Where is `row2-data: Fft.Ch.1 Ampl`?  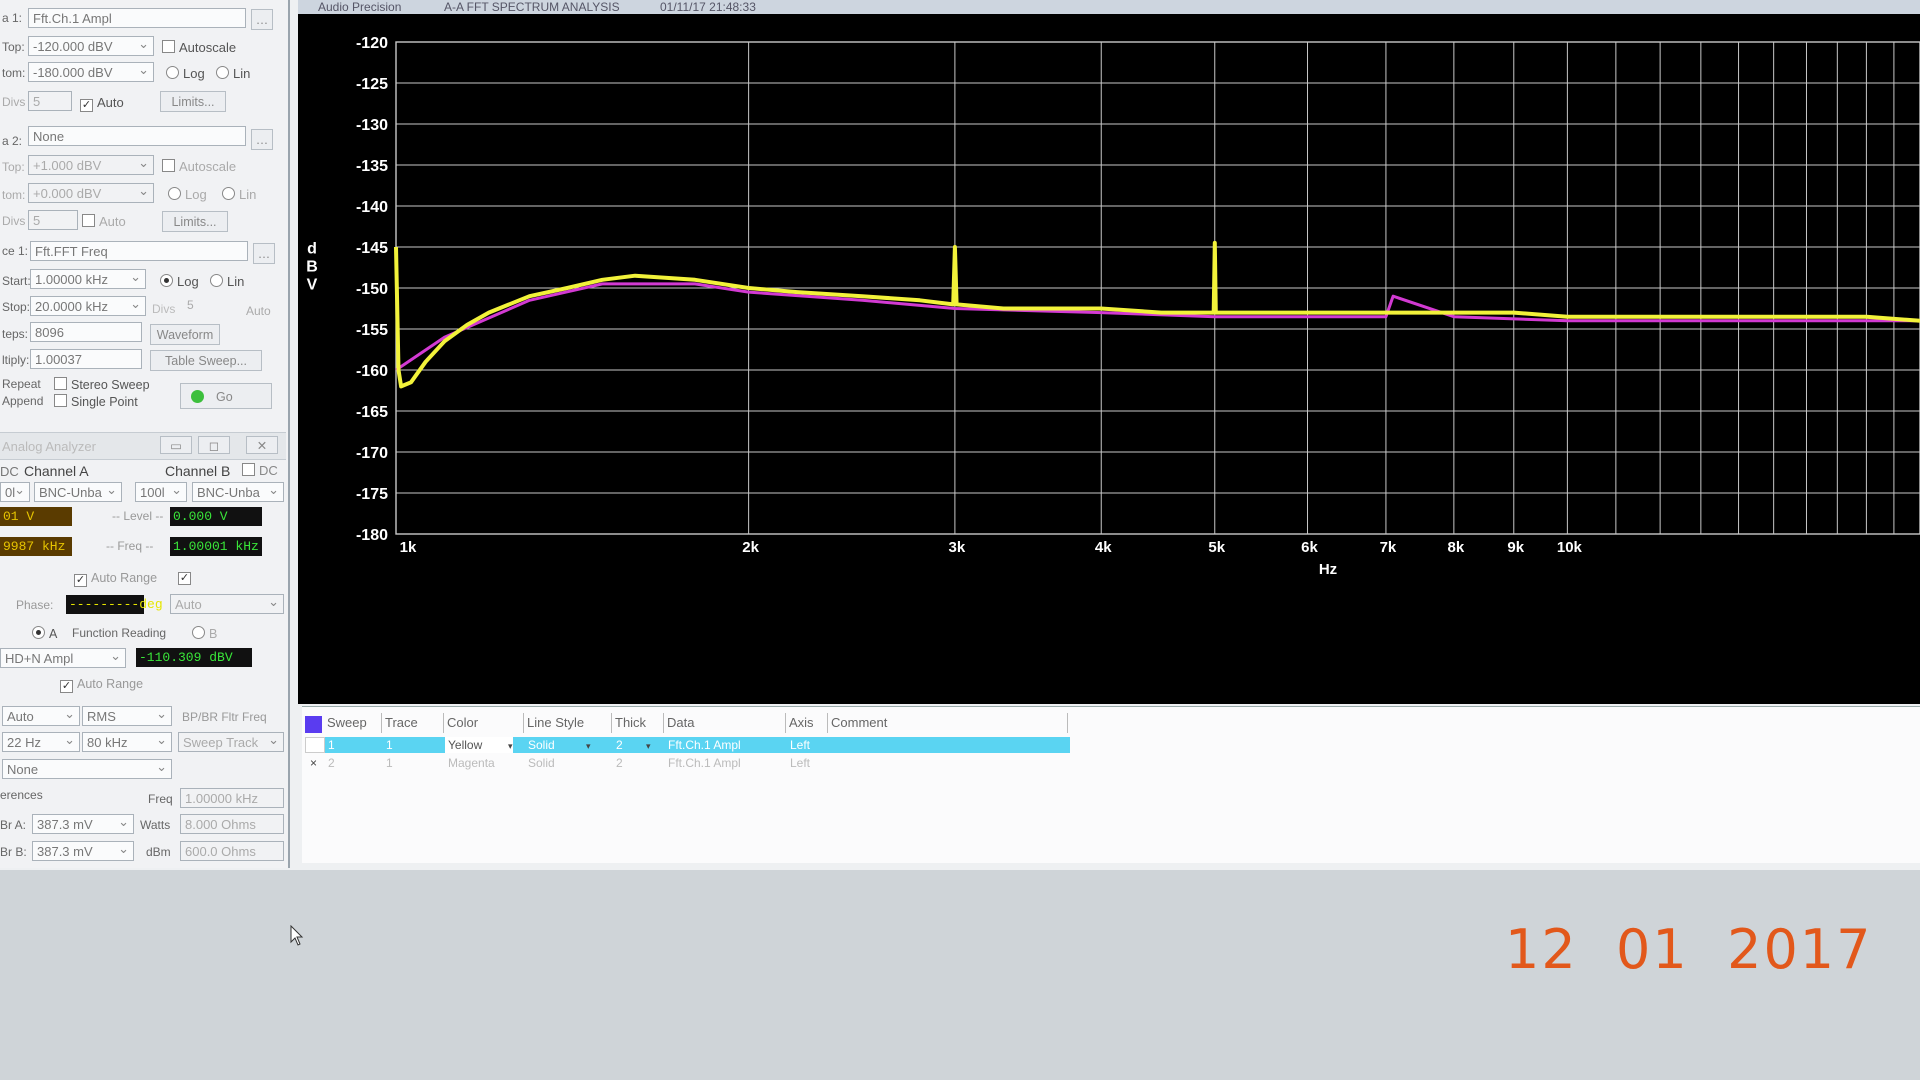
row2-data: Fft.Ch.1 Ampl is located at coordinates (726, 763).